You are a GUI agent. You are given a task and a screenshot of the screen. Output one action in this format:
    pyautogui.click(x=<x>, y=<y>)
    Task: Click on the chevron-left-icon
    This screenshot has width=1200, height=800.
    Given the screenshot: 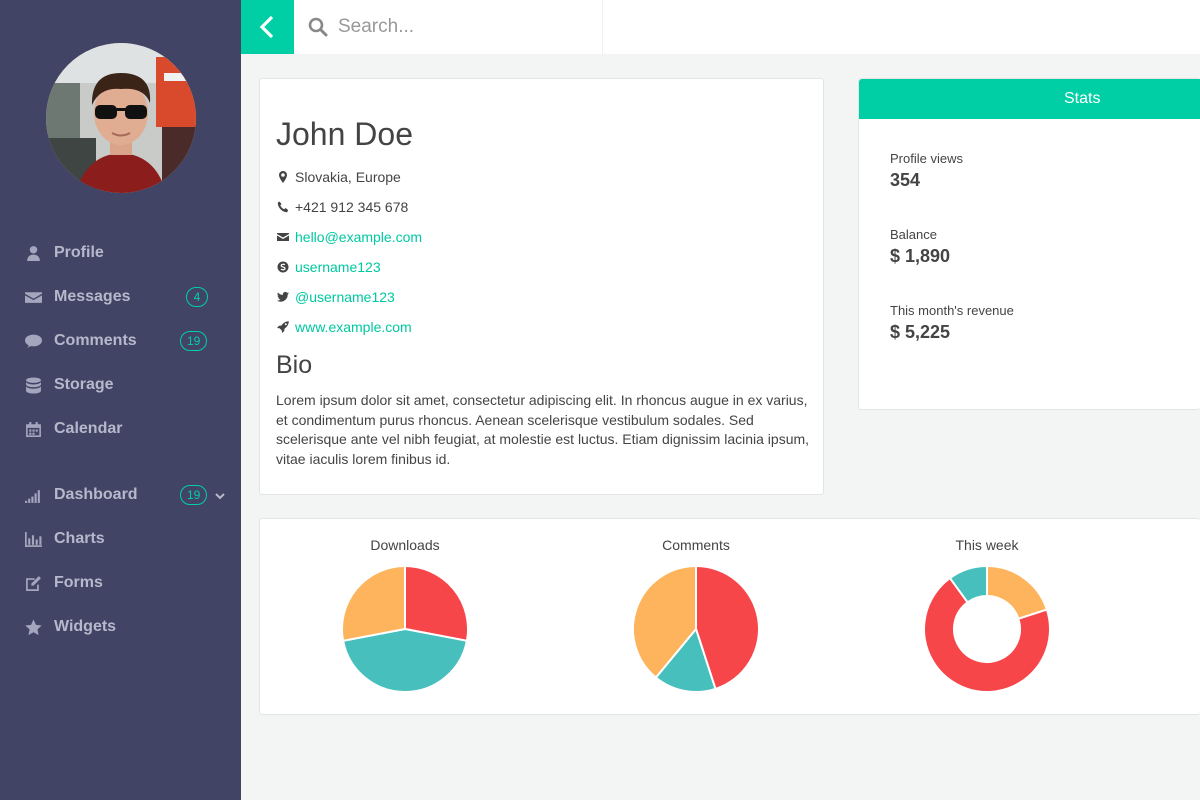 What is the action you would take?
    pyautogui.click(x=266, y=27)
    